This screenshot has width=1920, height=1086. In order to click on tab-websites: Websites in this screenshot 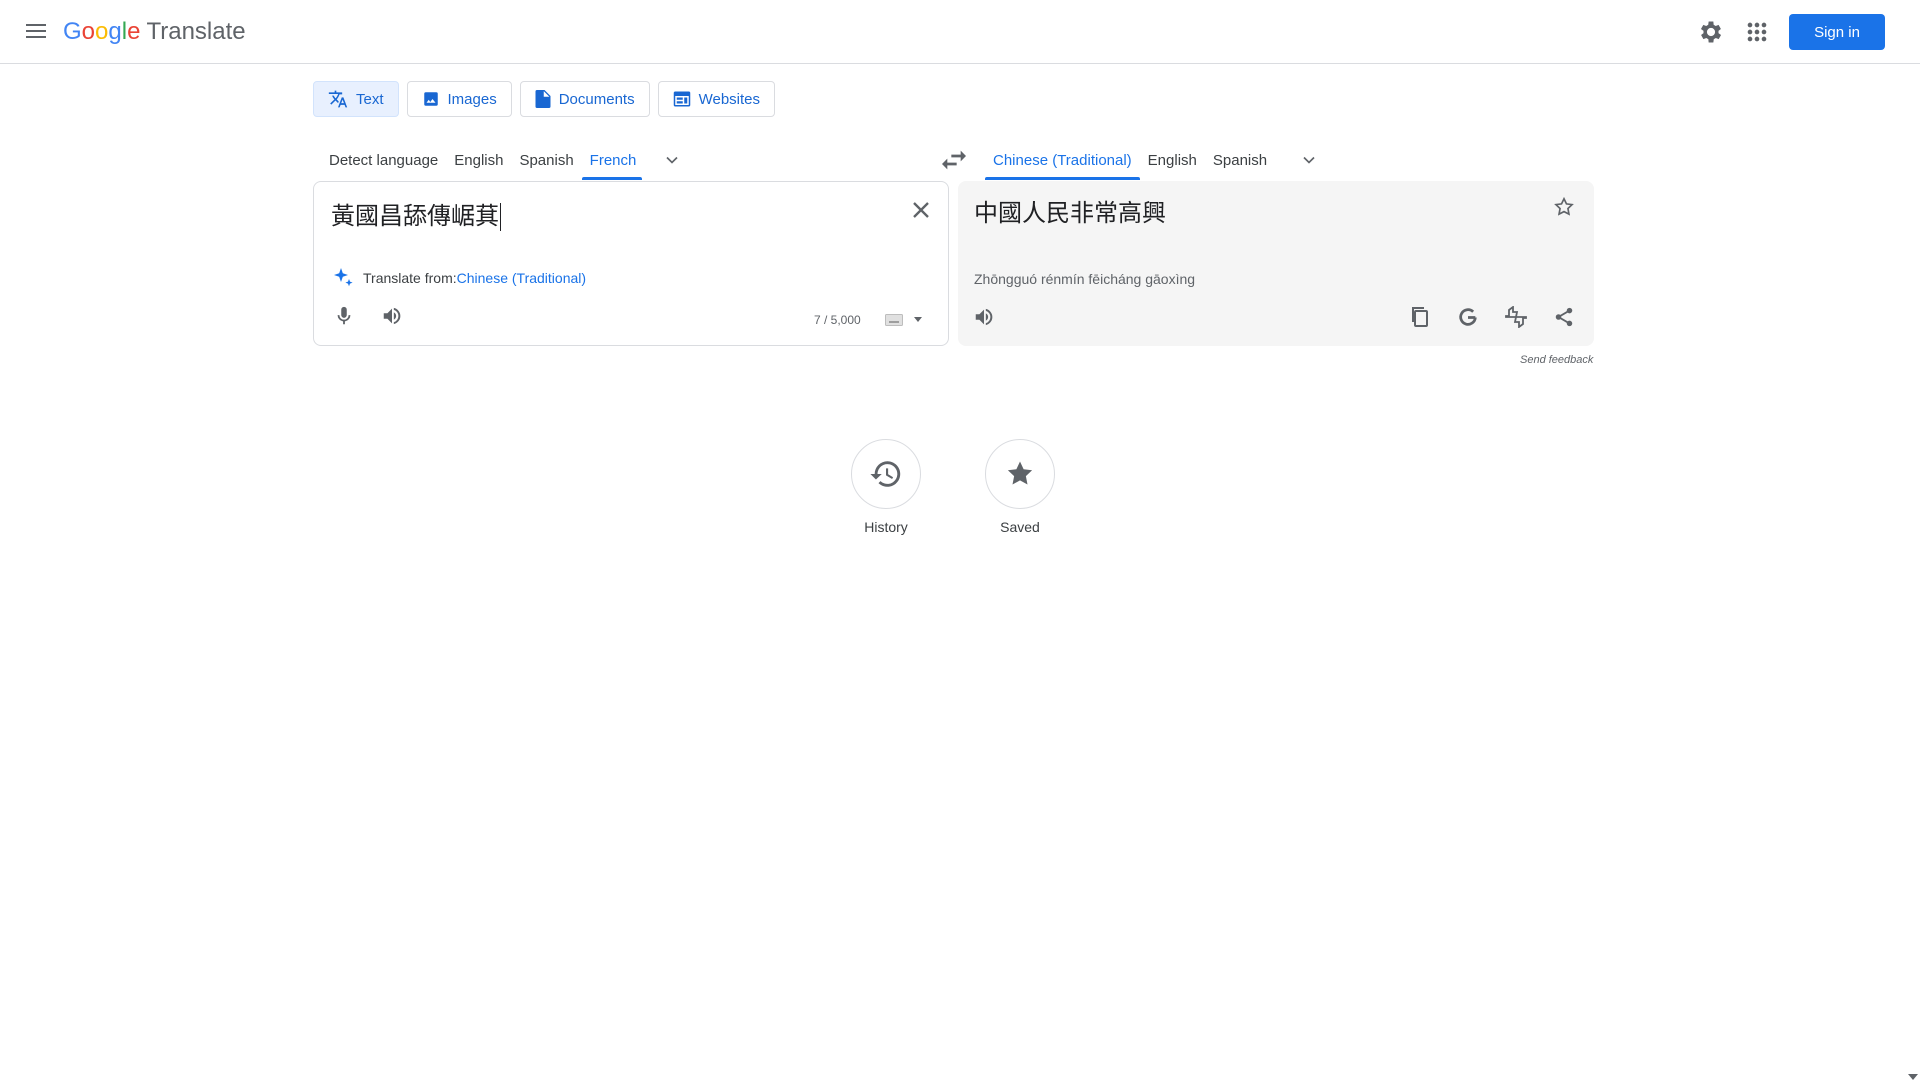, I will do `click(716, 99)`.